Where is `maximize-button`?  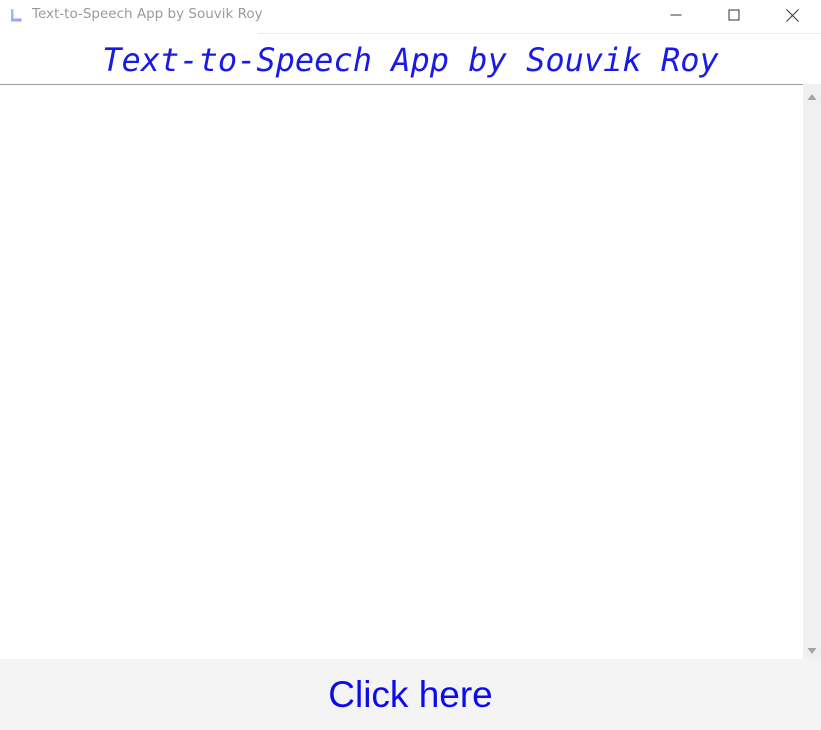 maximize-button is located at coordinates (734, 15).